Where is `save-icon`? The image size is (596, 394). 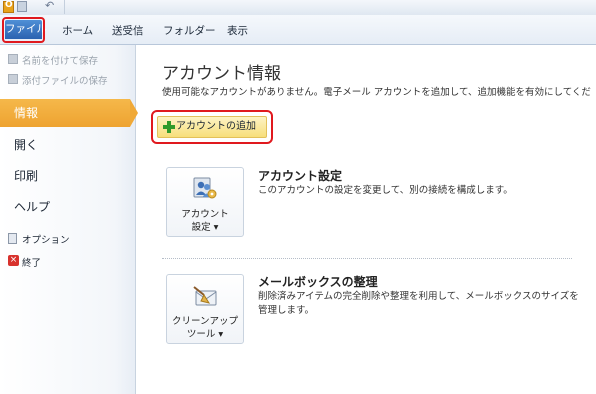
save-icon is located at coordinates (22, 6).